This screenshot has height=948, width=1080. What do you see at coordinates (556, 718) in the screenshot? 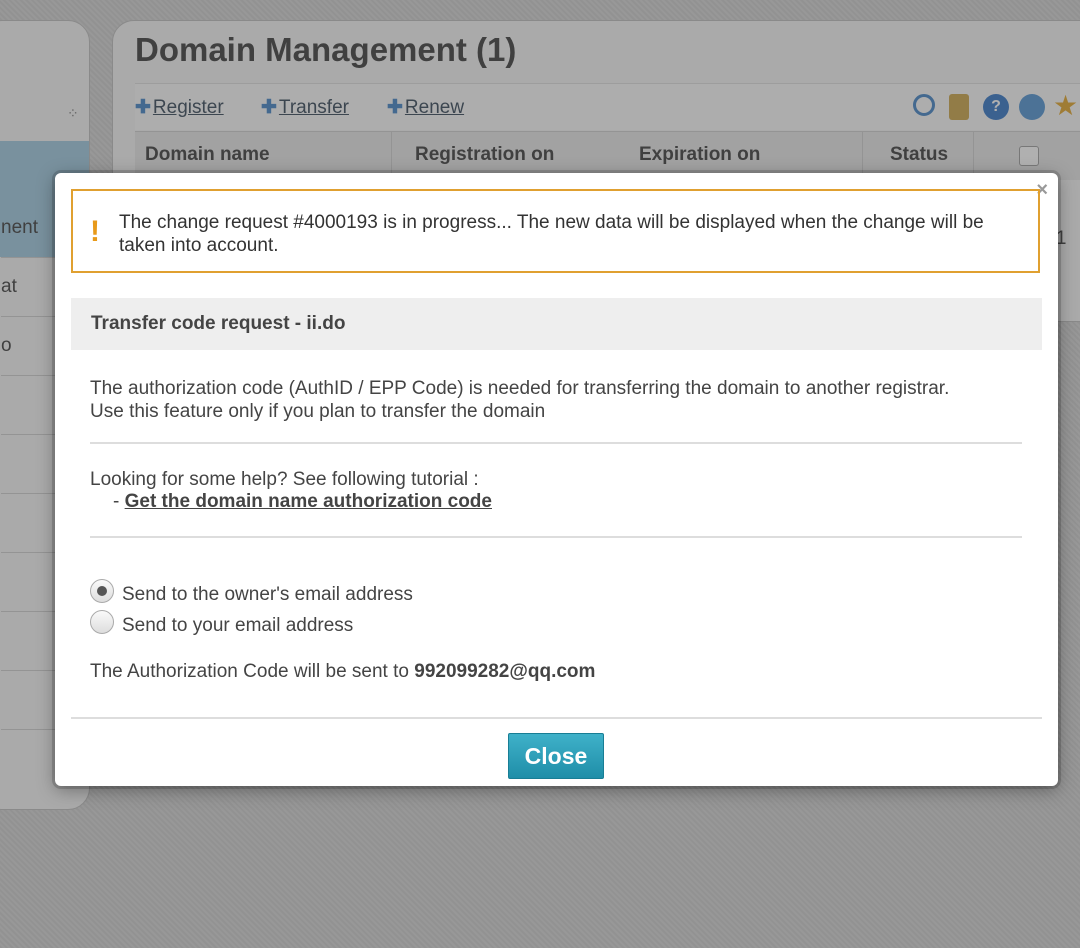
I see `footer-divider` at bounding box center [556, 718].